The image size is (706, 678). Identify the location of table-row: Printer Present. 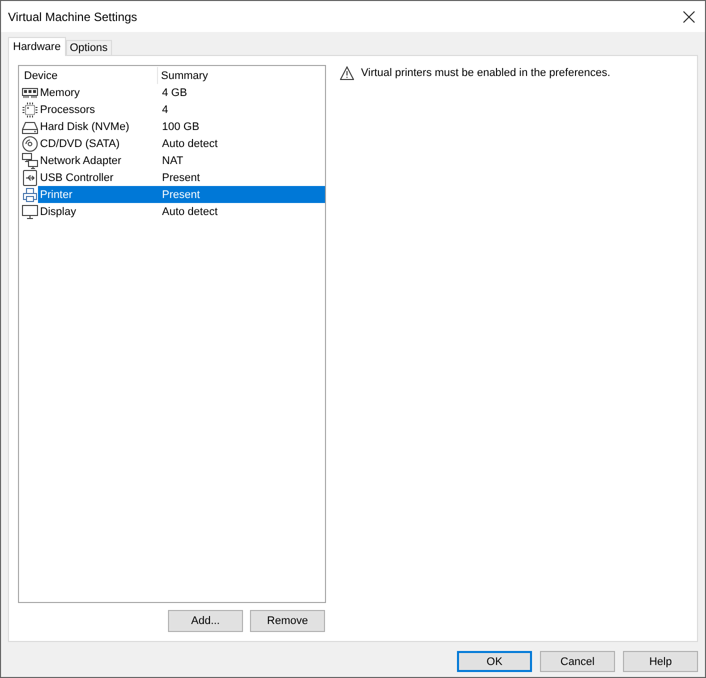
(181, 194).